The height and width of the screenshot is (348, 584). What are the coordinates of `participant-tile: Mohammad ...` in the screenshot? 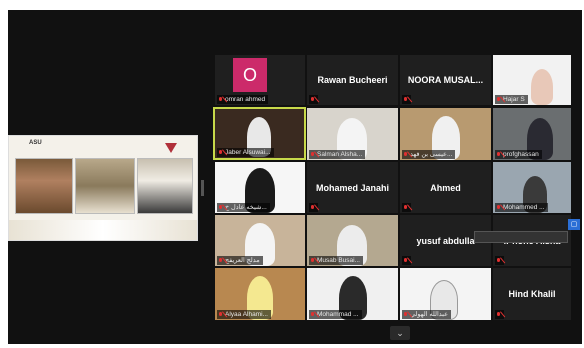 It's located at (352, 294).